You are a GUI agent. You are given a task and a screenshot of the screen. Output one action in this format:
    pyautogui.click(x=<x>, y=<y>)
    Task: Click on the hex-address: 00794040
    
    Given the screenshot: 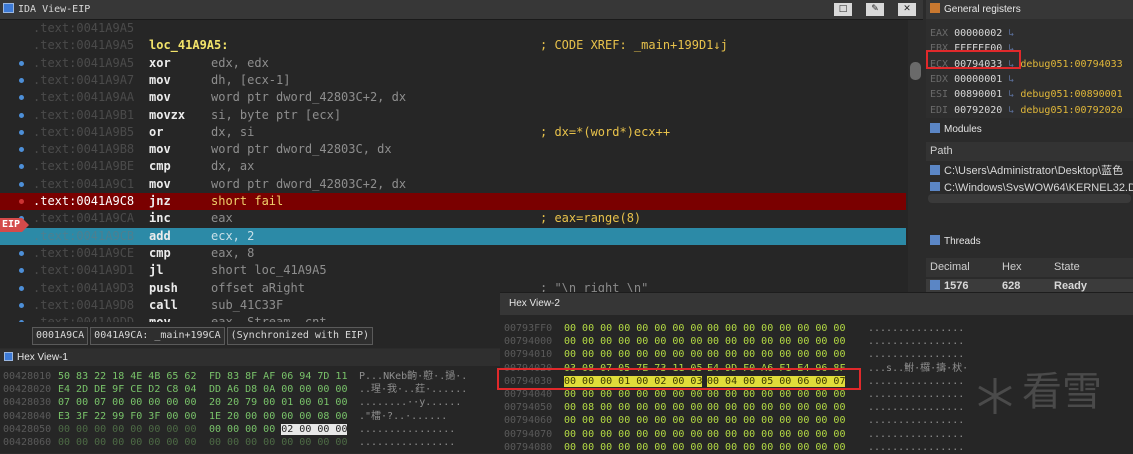 What is the action you would take?
    pyautogui.click(x=528, y=394)
    